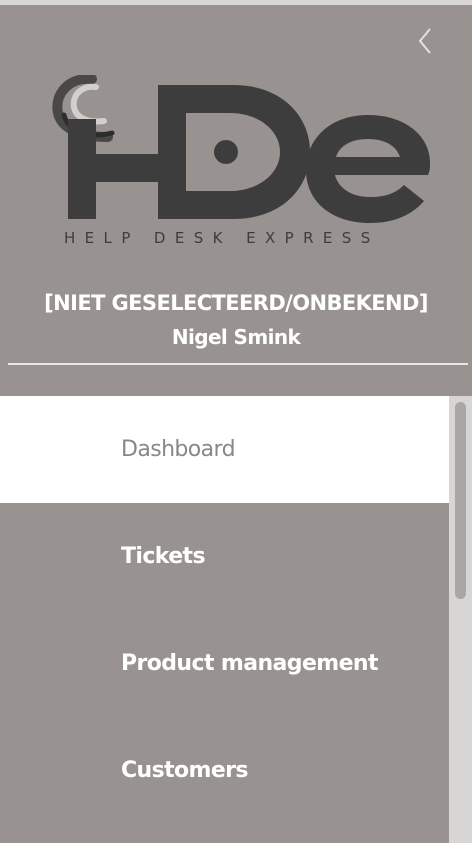 This screenshot has width=472, height=843. Describe the element at coordinates (236, 337) in the screenshot. I see `user-name: Nigel Smink` at that location.